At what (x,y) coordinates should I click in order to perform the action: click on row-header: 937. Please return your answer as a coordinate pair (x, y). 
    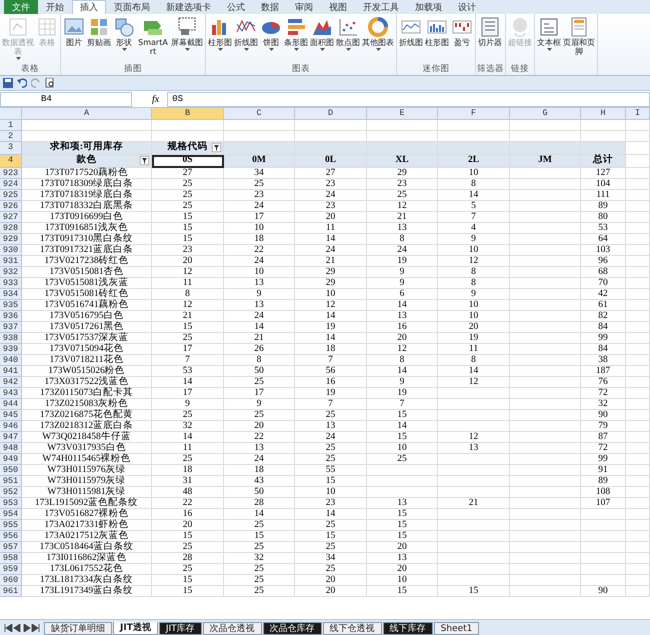
    Looking at the image, I should click on (11, 327).